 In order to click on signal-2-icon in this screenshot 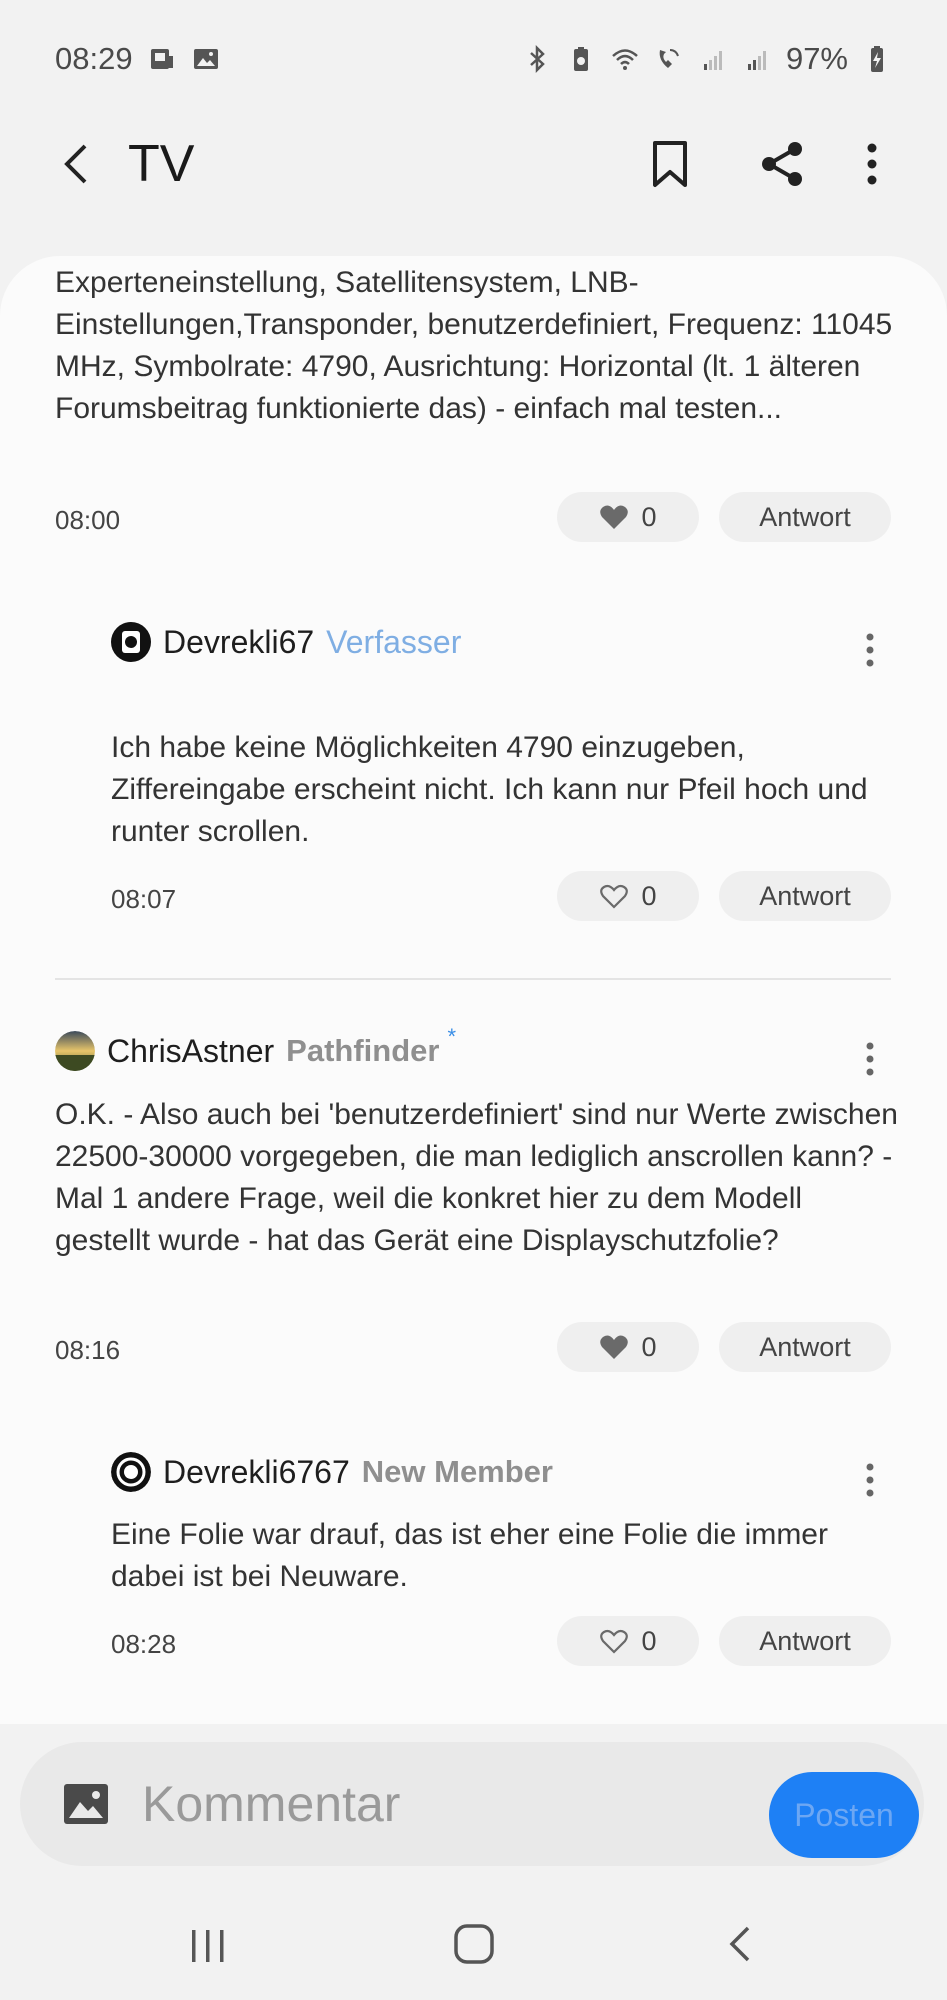, I will do `click(756, 60)`.